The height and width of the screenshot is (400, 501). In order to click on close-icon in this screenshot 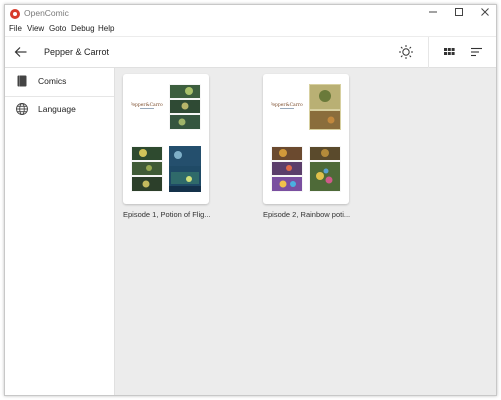, I will do `click(485, 12)`.